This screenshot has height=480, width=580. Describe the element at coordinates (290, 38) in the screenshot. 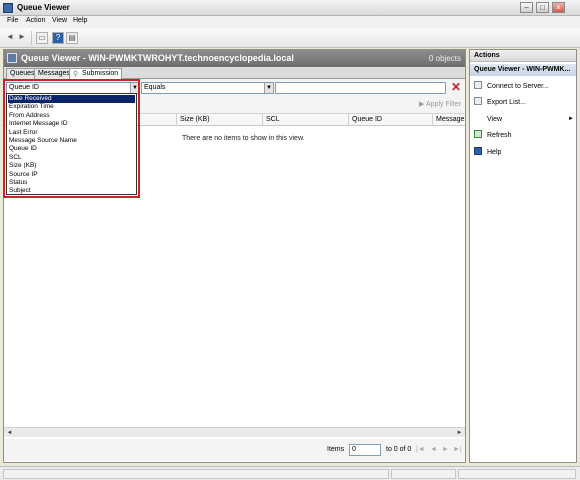

I see `toolbar: ◄ ► ▭ ? ▤` at that location.